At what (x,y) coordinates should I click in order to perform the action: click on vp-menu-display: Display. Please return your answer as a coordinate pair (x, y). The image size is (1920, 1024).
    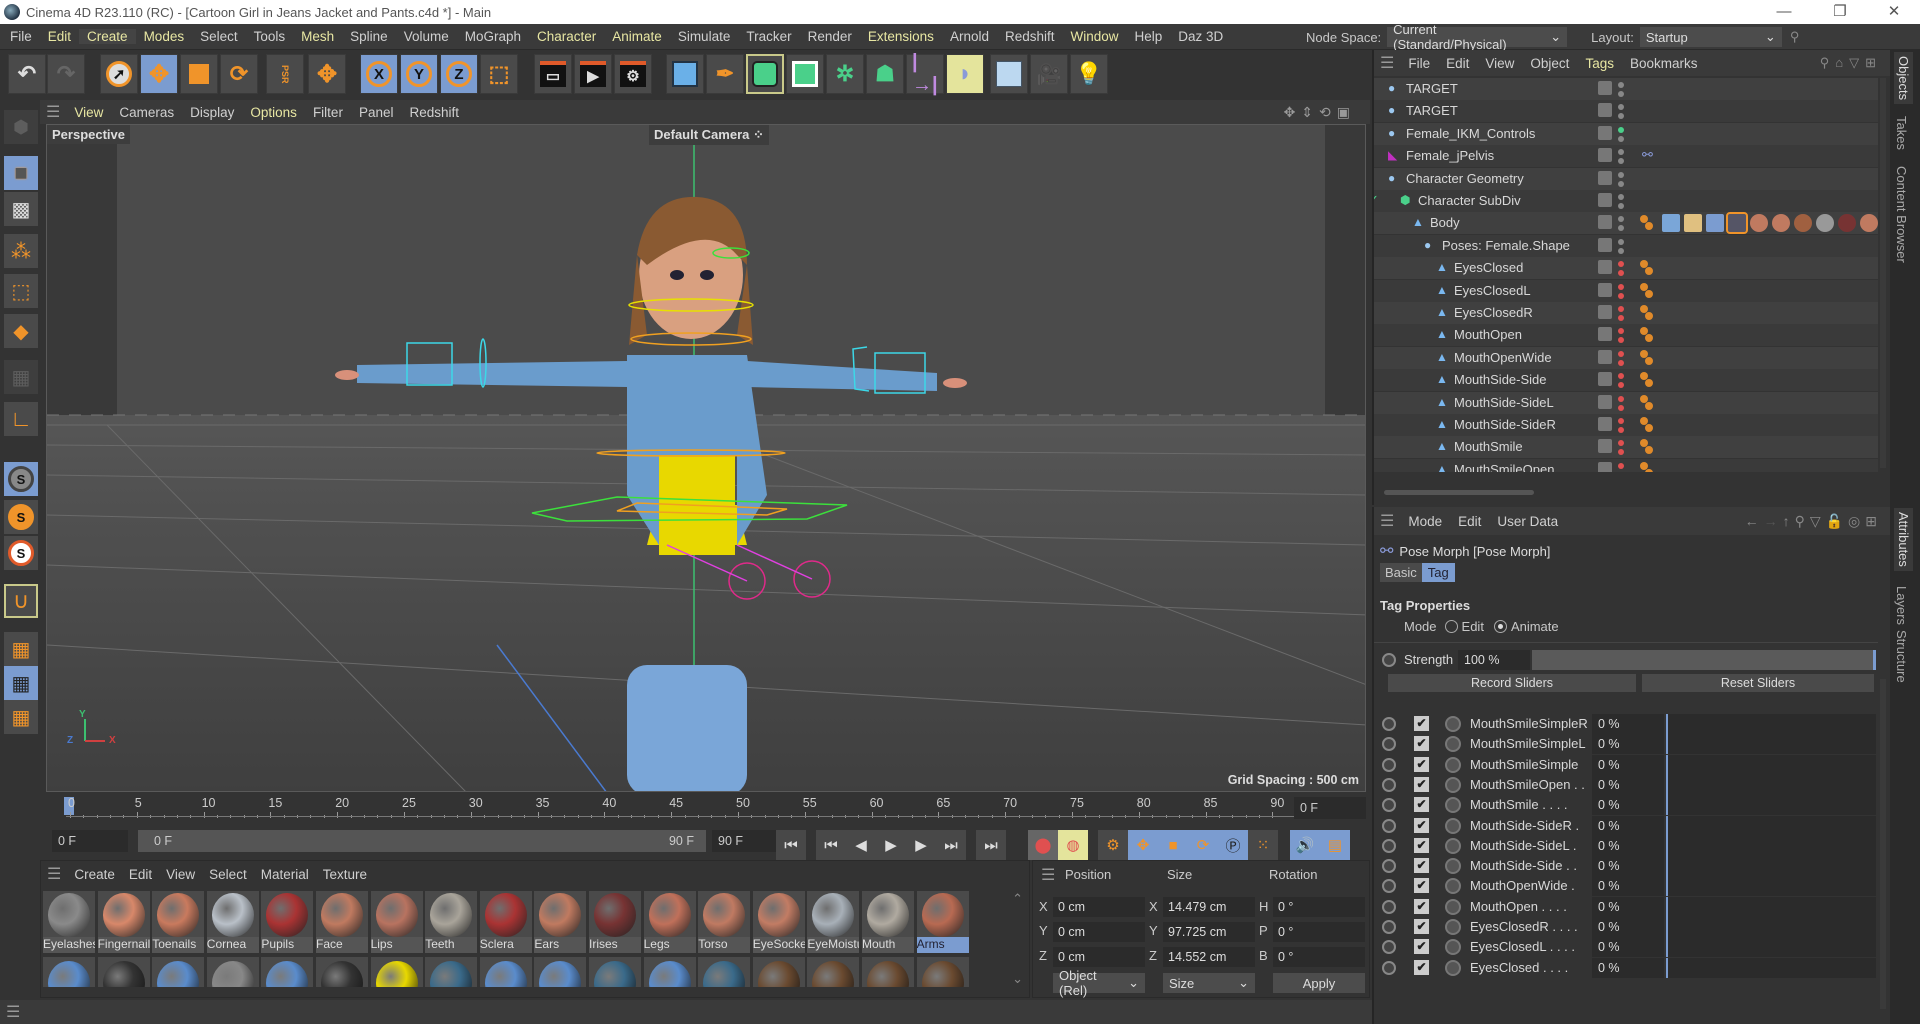
    Looking at the image, I should click on (212, 112).